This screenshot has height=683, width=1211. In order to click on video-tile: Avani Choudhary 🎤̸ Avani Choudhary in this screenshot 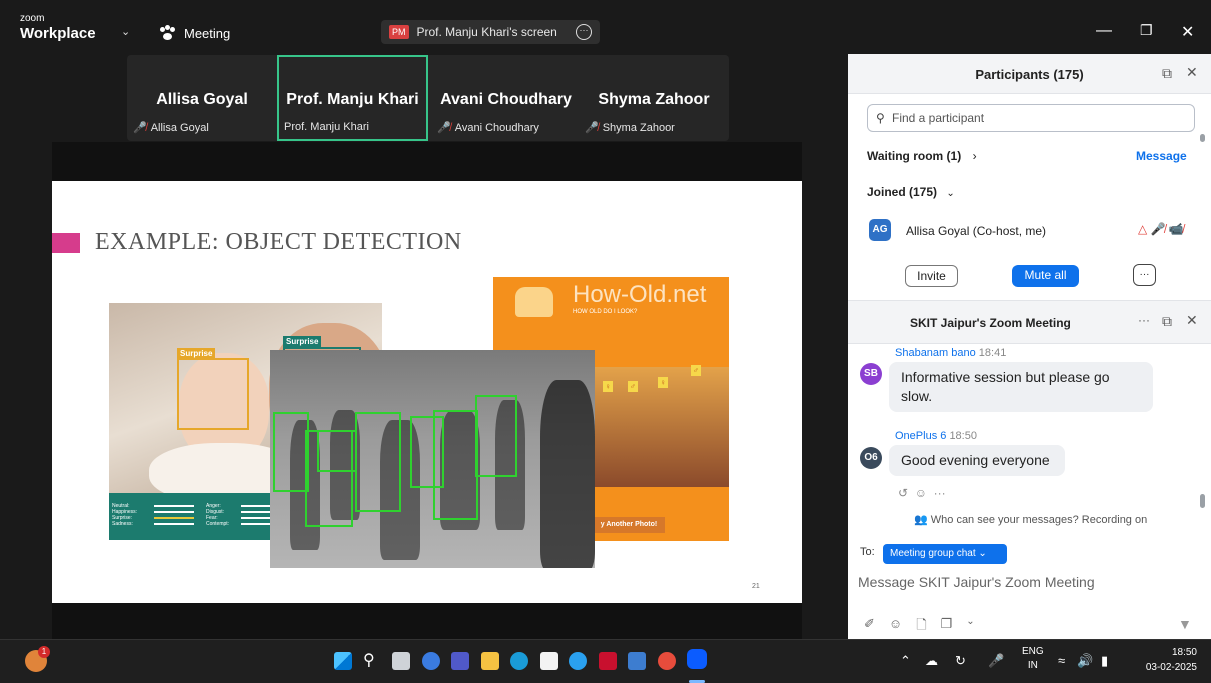, I will do `click(506, 98)`.